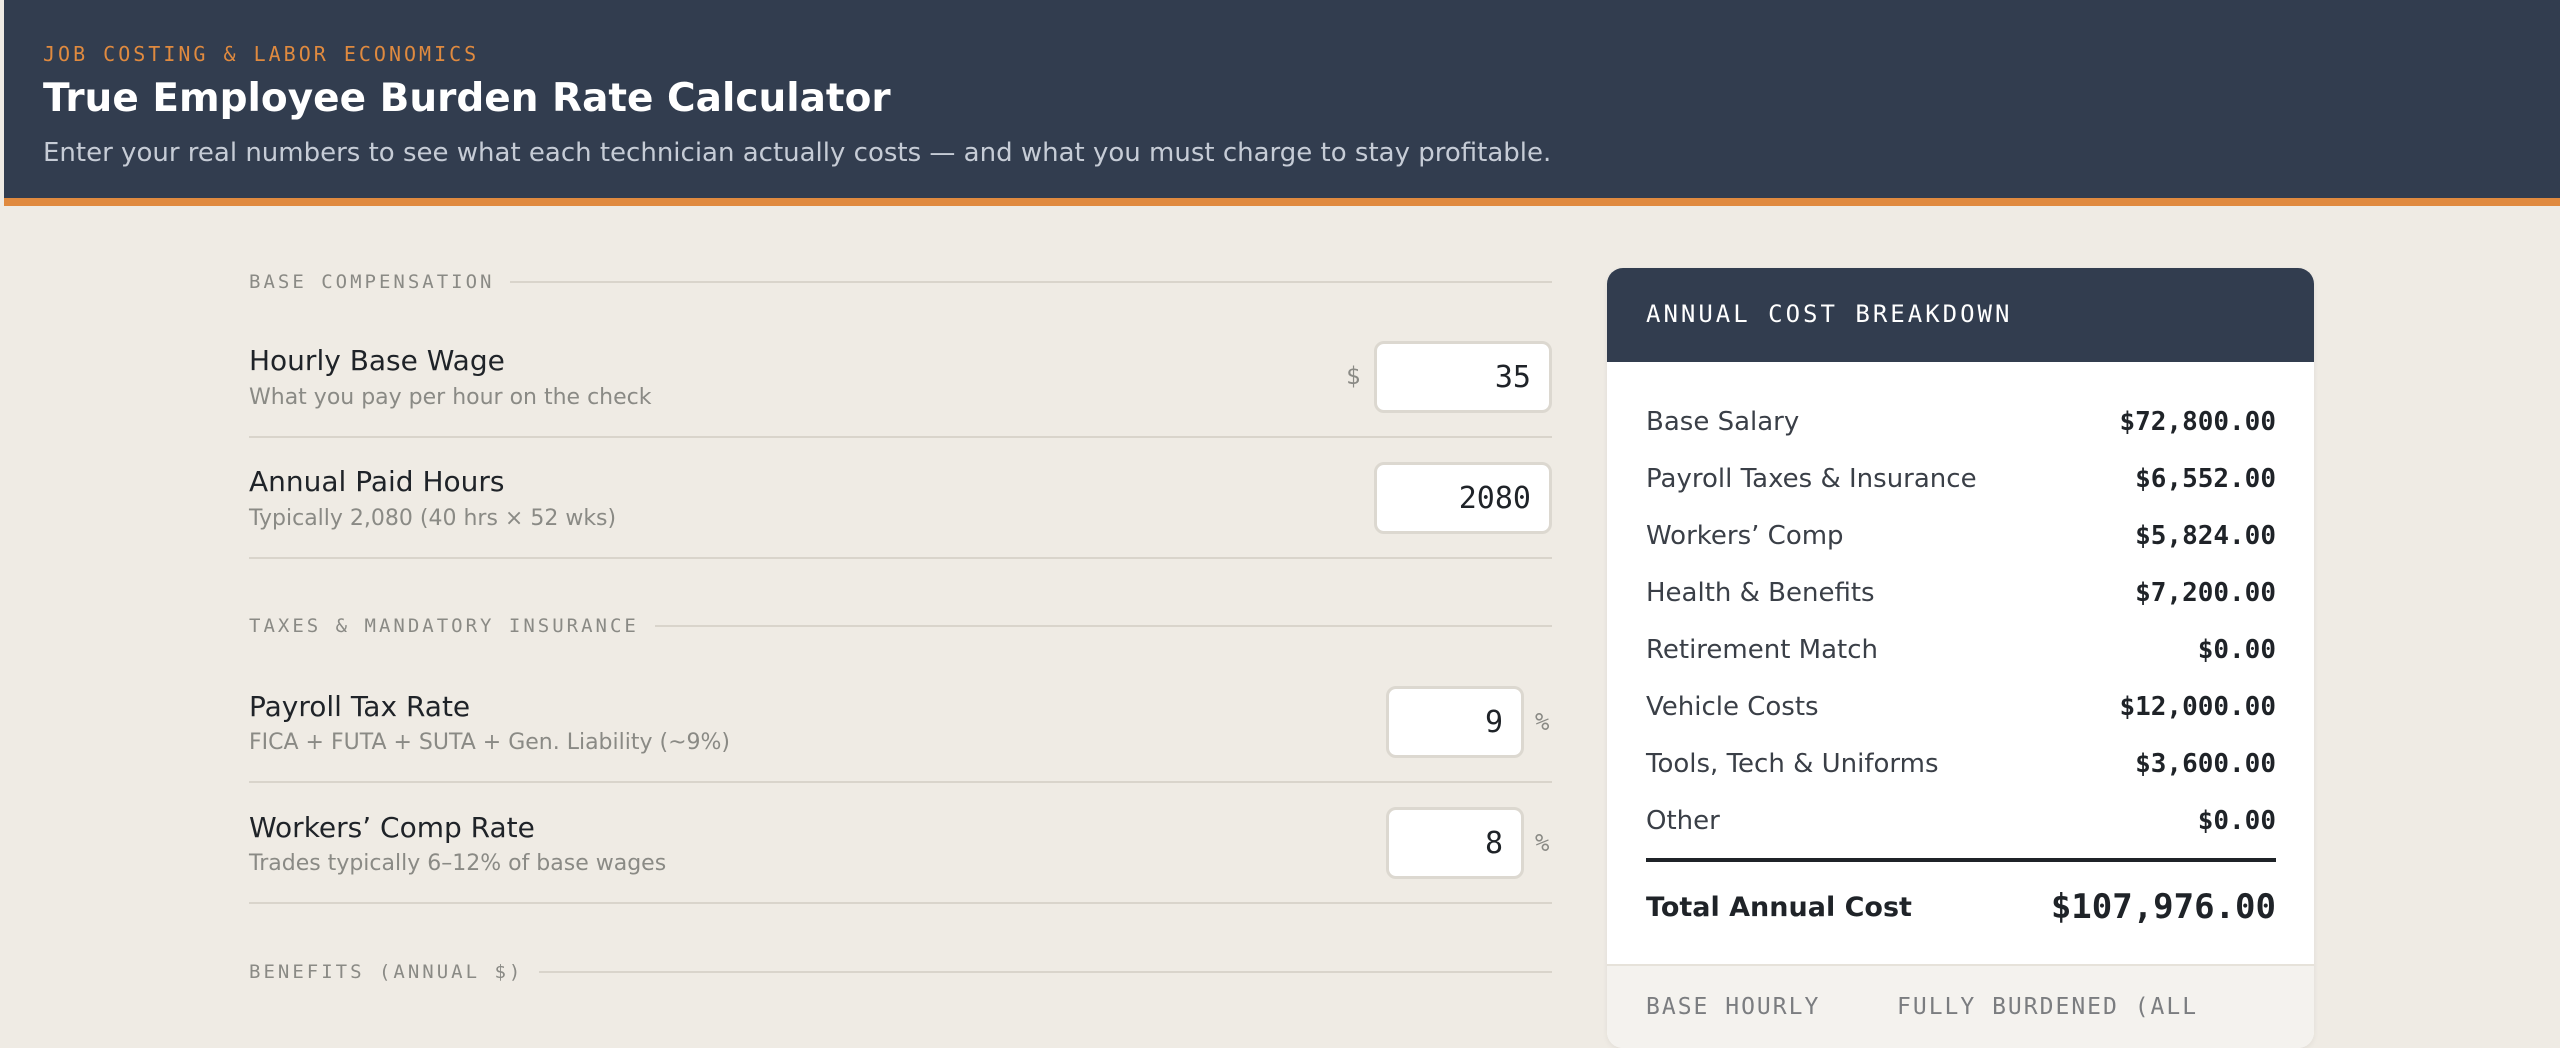 The width and height of the screenshot is (2560, 1048). Describe the element at coordinates (1961, 907) in the screenshot. I see `total-row: Total Annual Cost $107,976.00` at that location.